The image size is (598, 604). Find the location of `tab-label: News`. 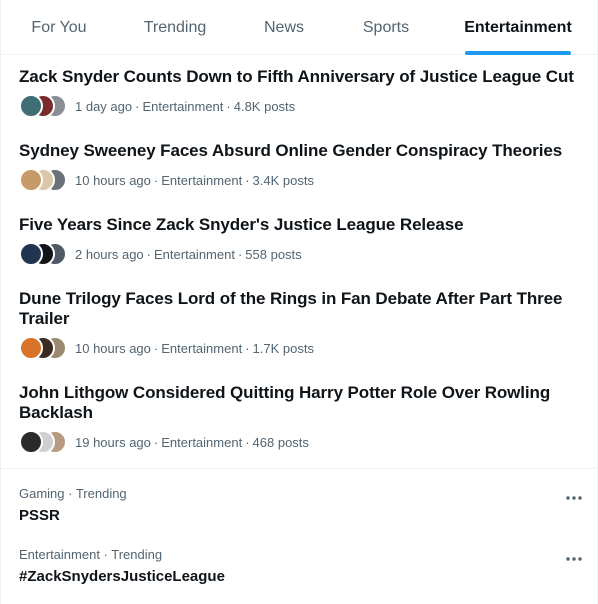

tab-label: News is located at coordinates (283, 27).